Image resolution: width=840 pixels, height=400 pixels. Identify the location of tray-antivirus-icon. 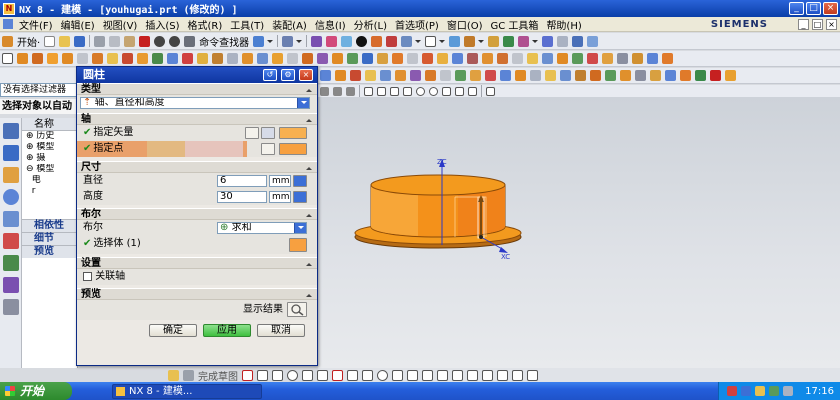
(732, 391).